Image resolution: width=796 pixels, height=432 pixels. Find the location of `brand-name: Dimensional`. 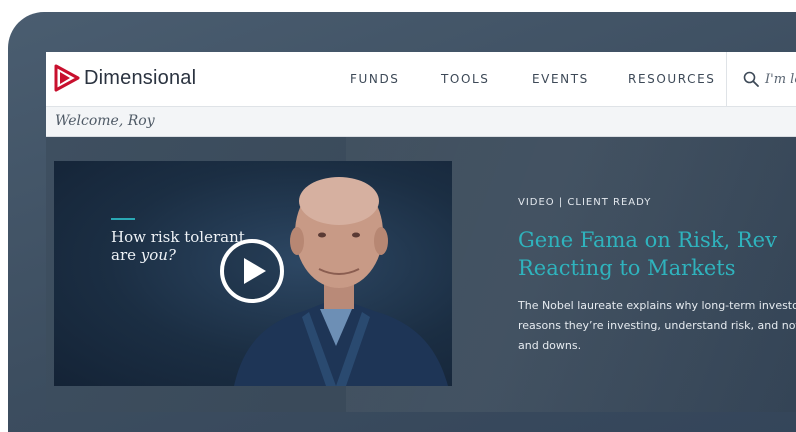

brand-name: Dimensional is located at coordinates (140, 77).